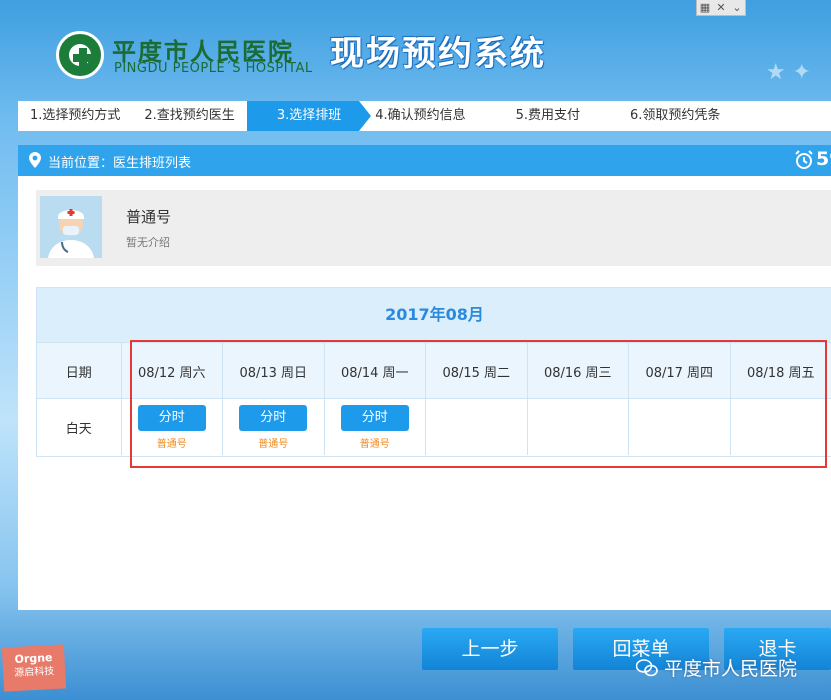 Image resolution: width=831 pixels, height=700 pixels. Describe the element at coordinates (680, 371) in the screenshot. I see `date-cell: 08/17 周四` at that location.